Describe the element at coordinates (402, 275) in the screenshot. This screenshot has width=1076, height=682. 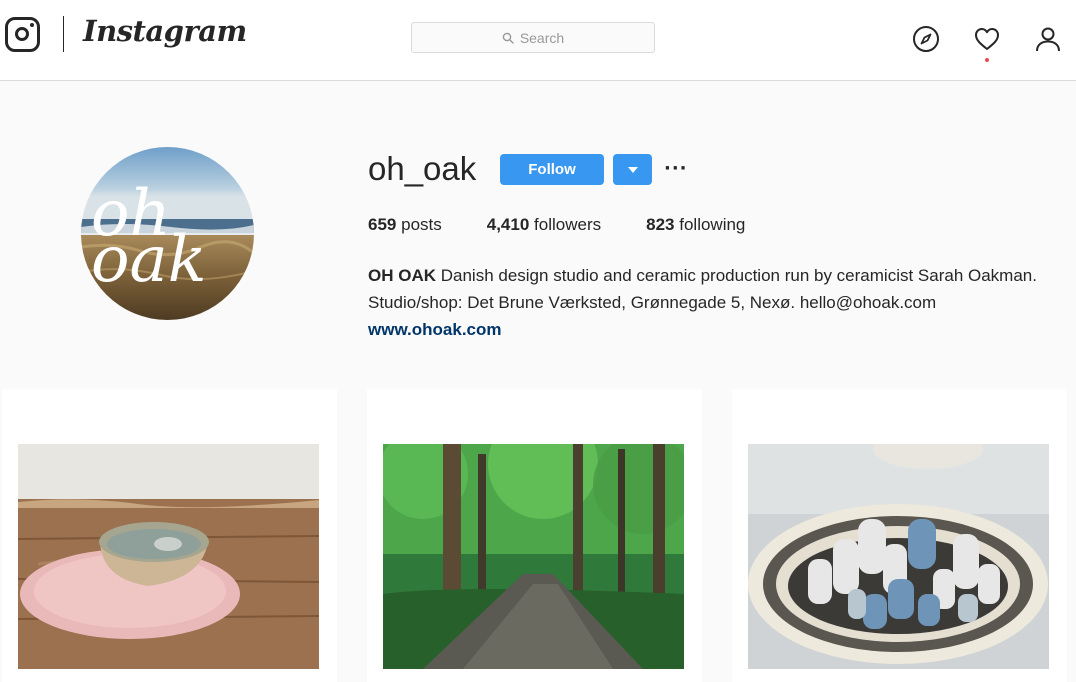
I see `bio-full-name: OH OAK` at that location.